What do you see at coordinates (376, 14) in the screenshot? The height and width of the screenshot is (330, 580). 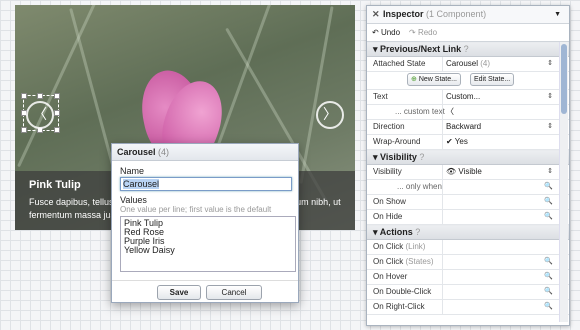 I see `close-icon: ✕` at bounding box center [376, 14].